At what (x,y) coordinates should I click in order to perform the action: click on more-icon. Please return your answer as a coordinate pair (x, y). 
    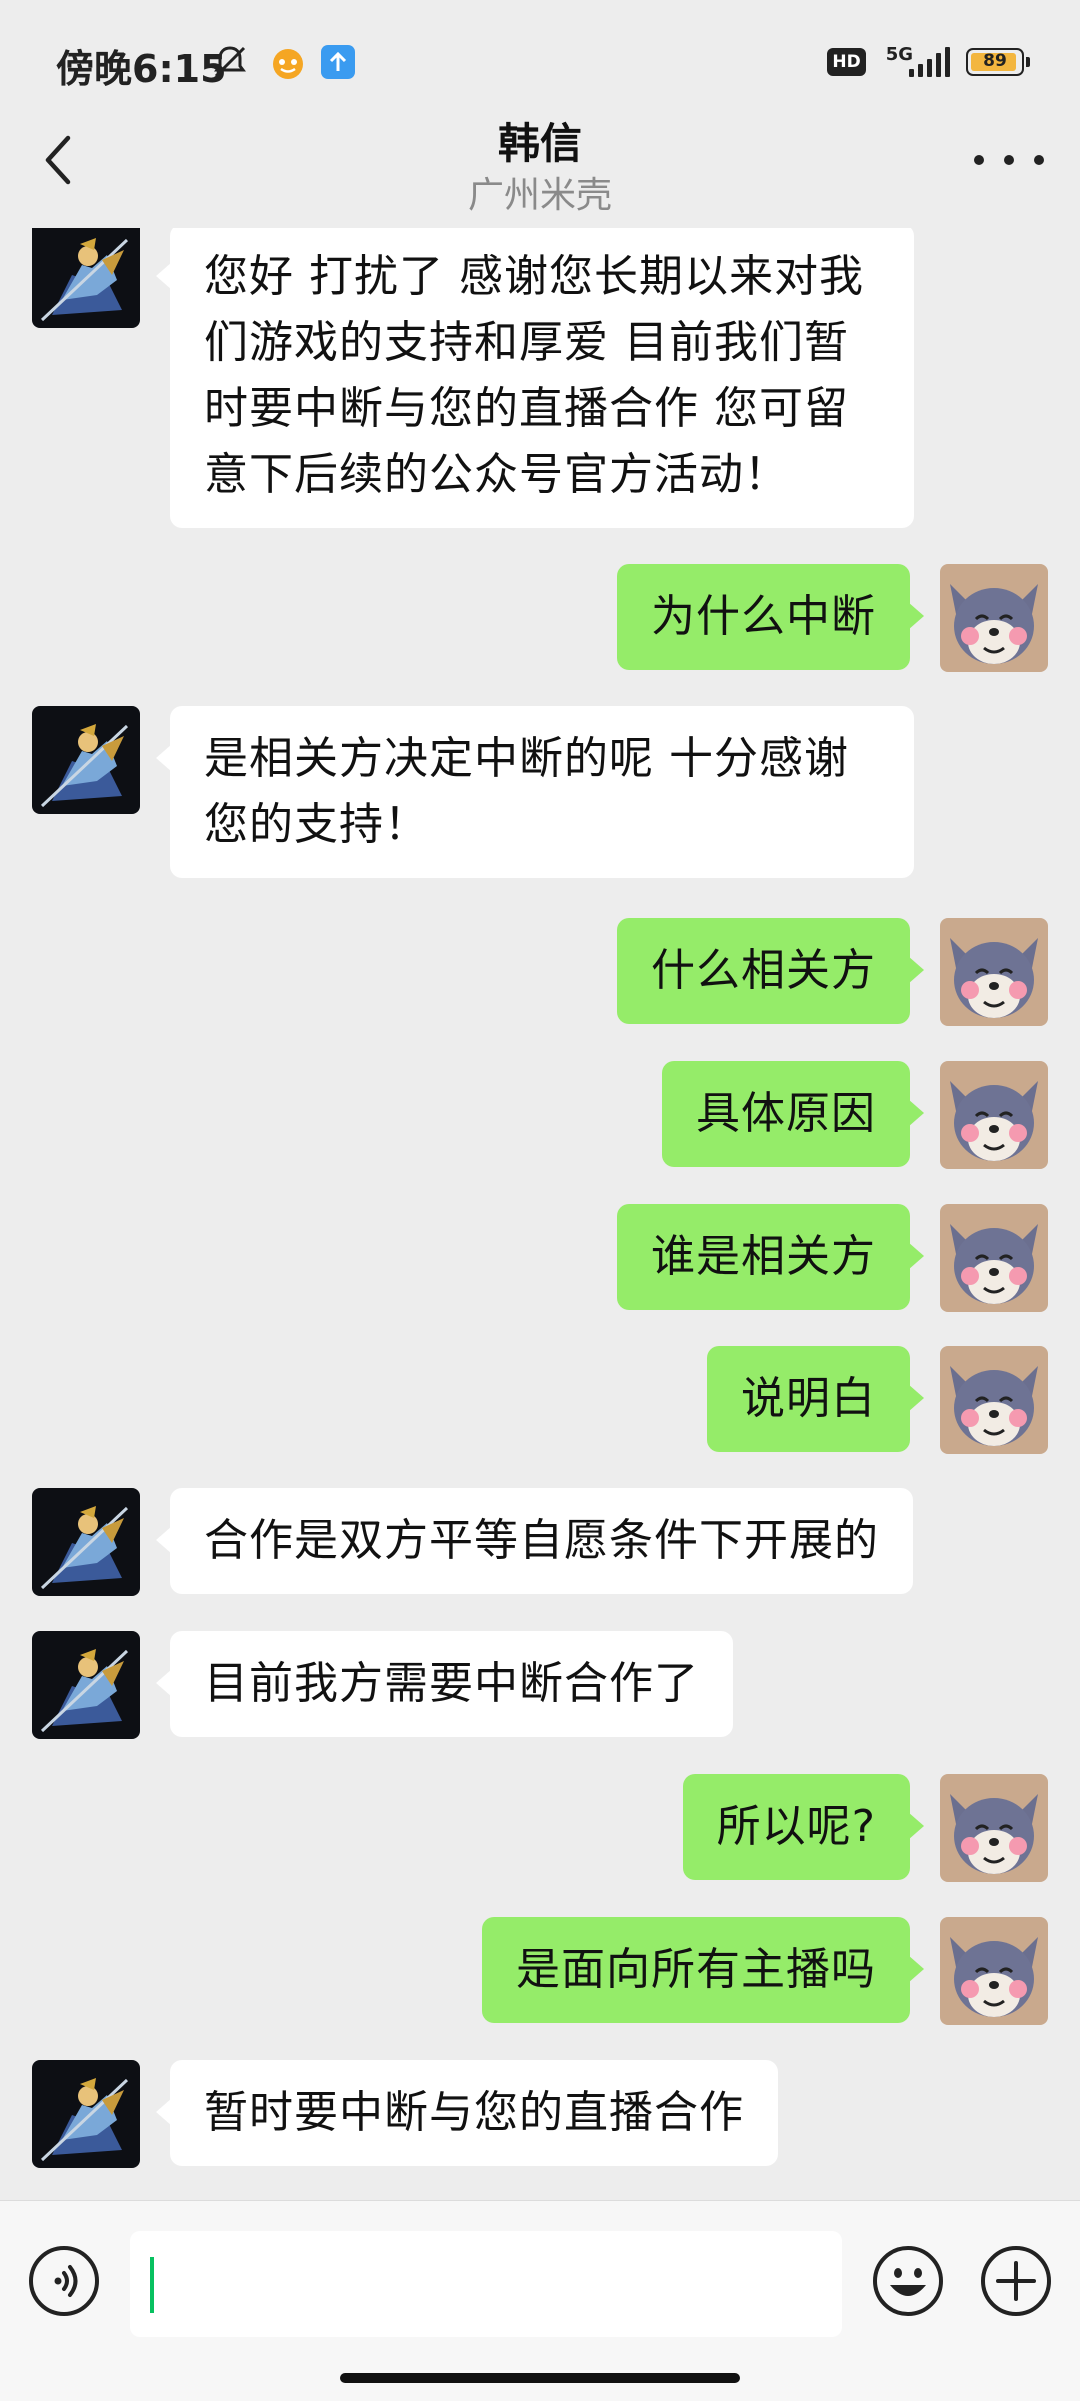
    Looking at the image, I should click on (979, 160).